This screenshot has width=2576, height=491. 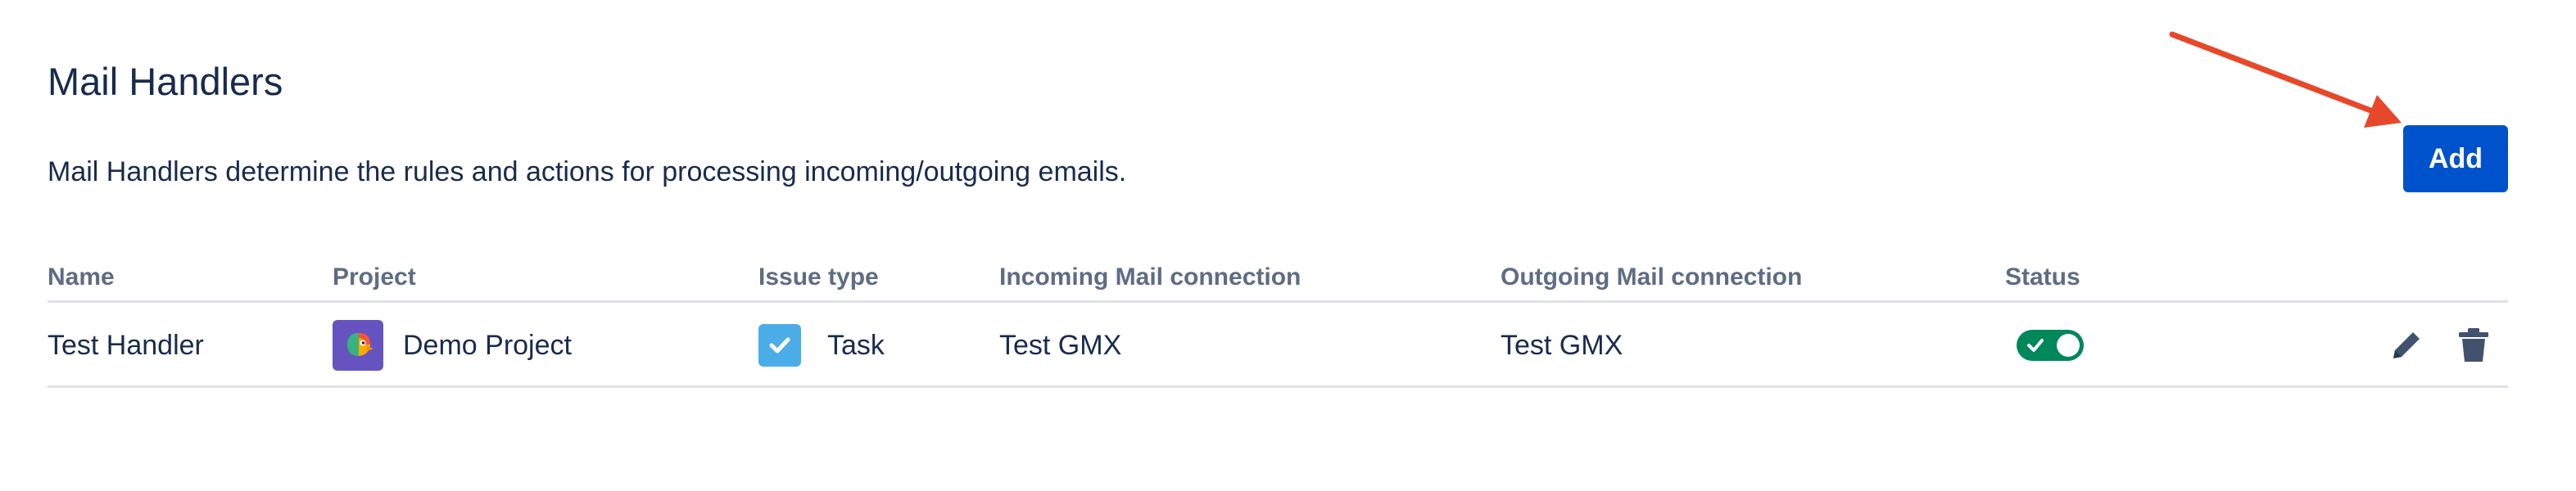 What do you see at coordinates (2042, 277) in the screenshot?
I see `column-header-status: Status` at bounding box center [2042, 277].